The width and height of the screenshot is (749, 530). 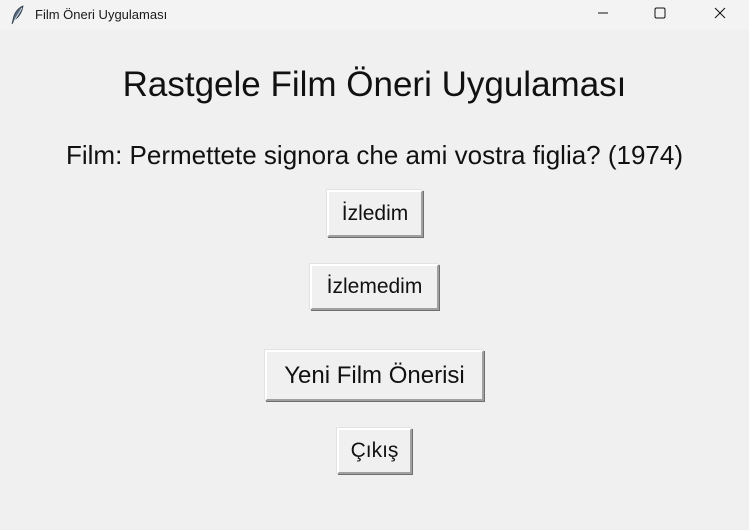 I want to click on maximize-icon, so click(x=660, y=15).